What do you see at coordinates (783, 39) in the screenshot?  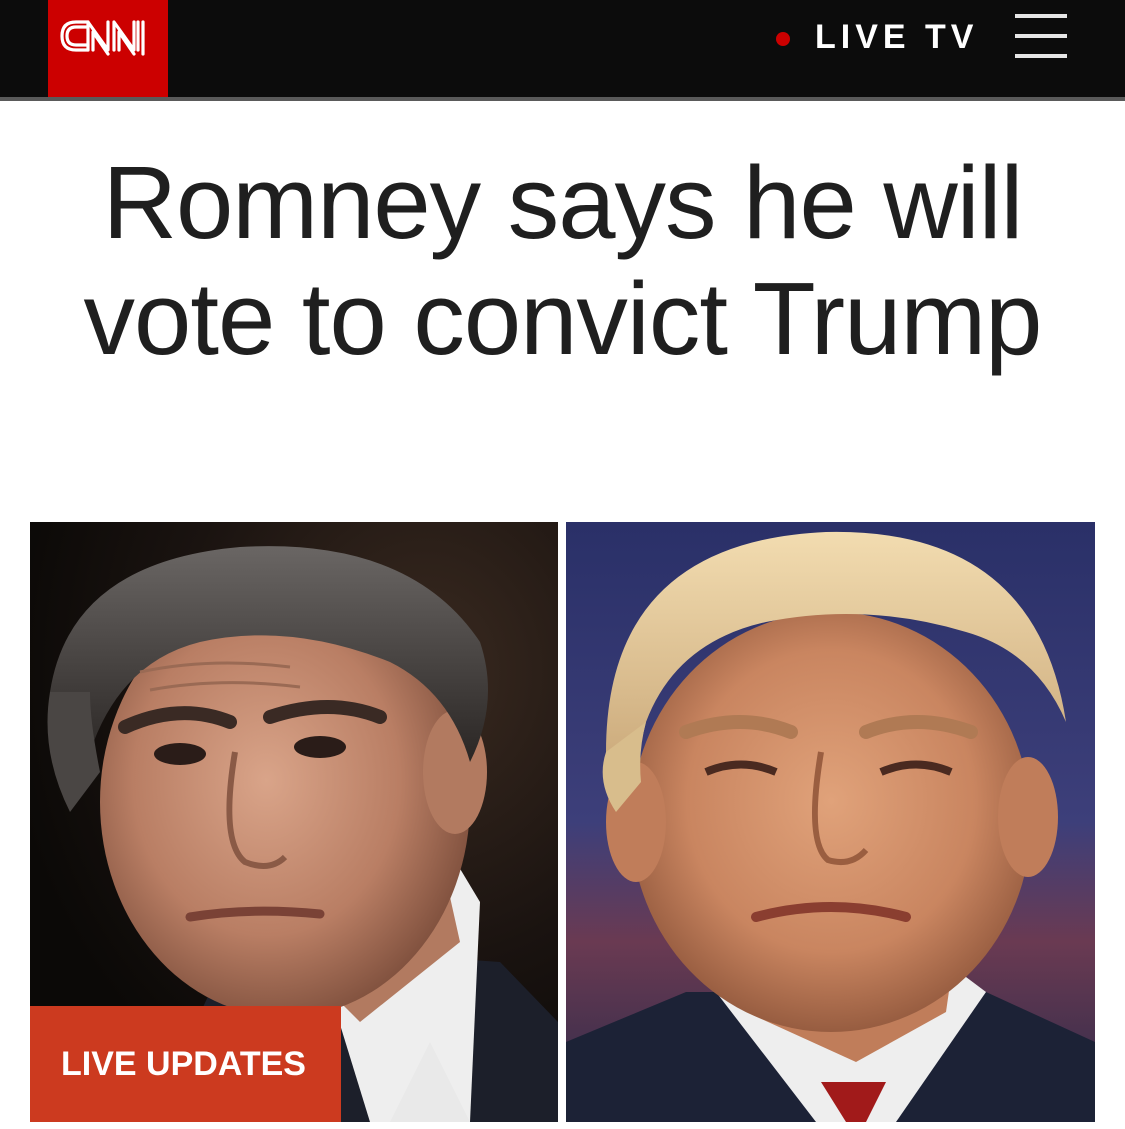 I see `live-indicator-dot` at bounding box center [783, 39].